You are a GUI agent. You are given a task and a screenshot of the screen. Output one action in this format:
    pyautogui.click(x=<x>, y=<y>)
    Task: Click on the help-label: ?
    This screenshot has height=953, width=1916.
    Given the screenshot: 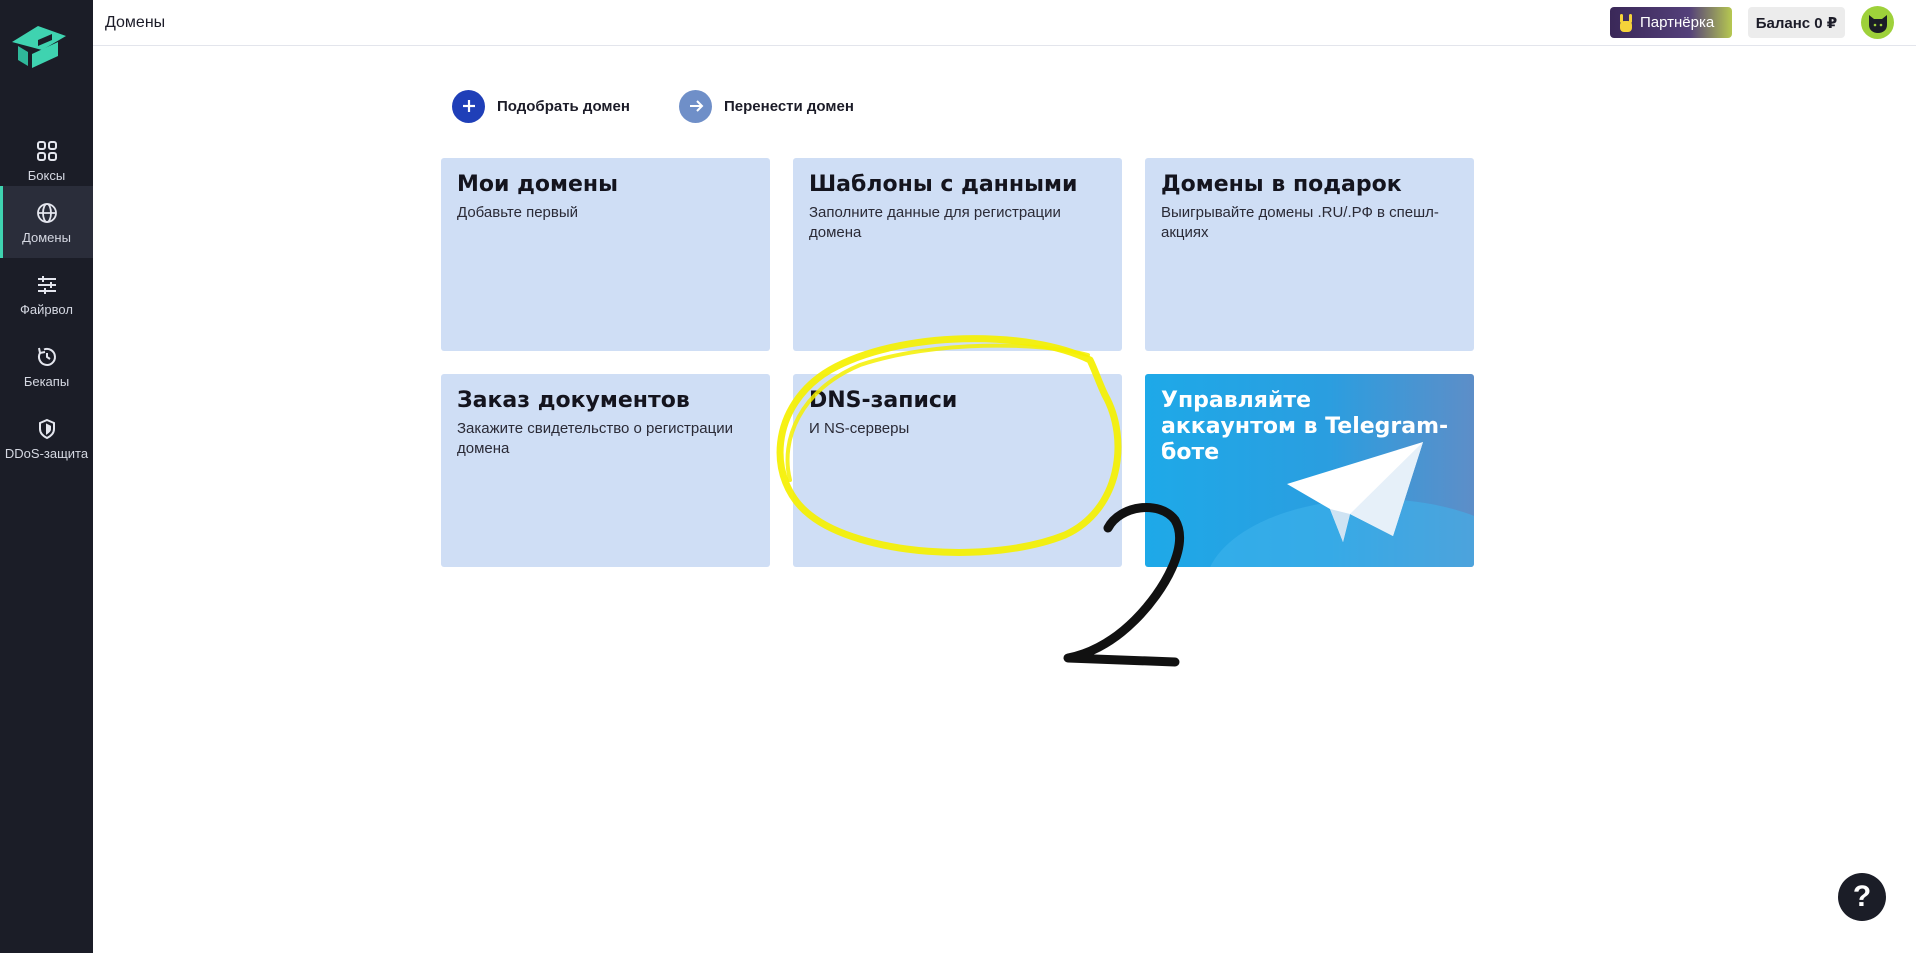 What is the action you would take?
    pyautogui.click(x=1862, y=896)
    